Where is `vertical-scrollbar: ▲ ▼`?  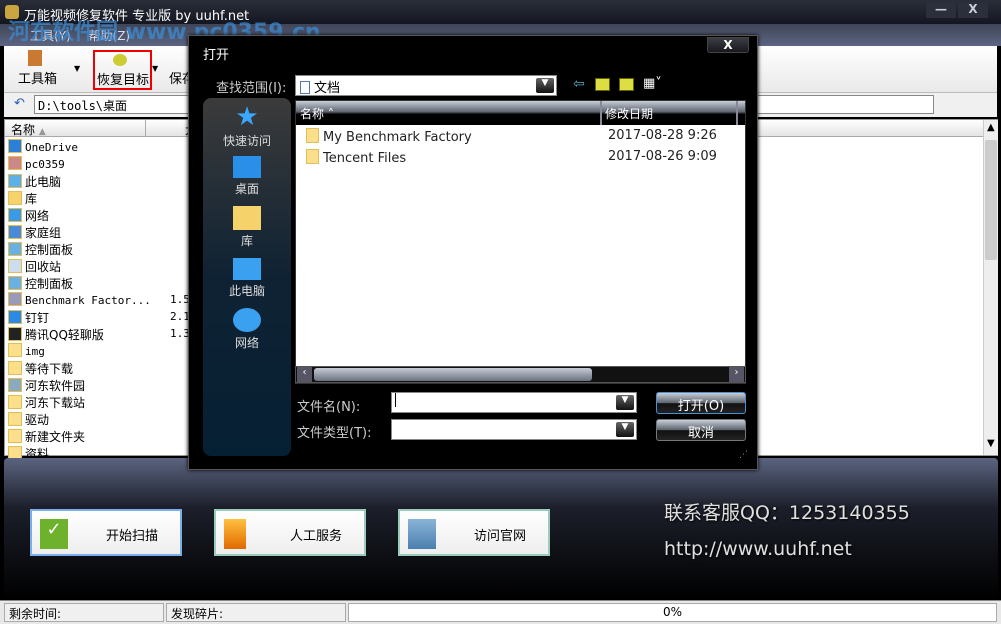 vertical-scrollbar: ▲ ▼ is located at coordinates (990, 287).